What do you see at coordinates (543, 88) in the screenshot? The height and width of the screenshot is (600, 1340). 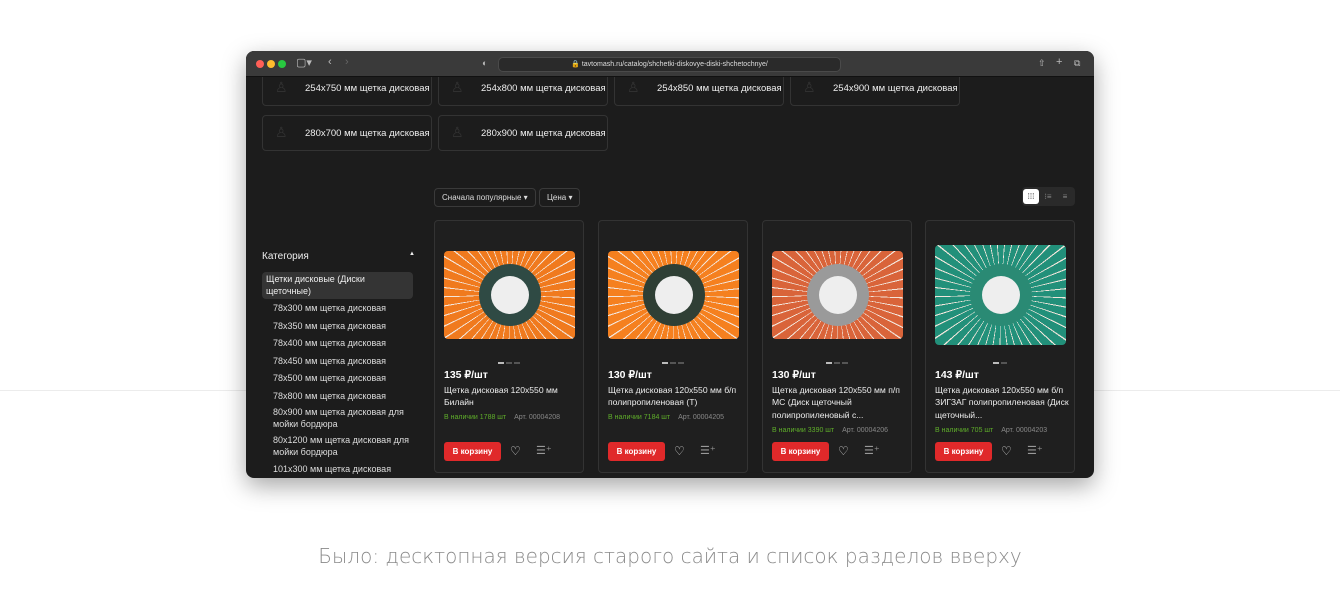 I see `chip-label: 254x800 мм щетка дисковая` at bounding box center [543, 88].